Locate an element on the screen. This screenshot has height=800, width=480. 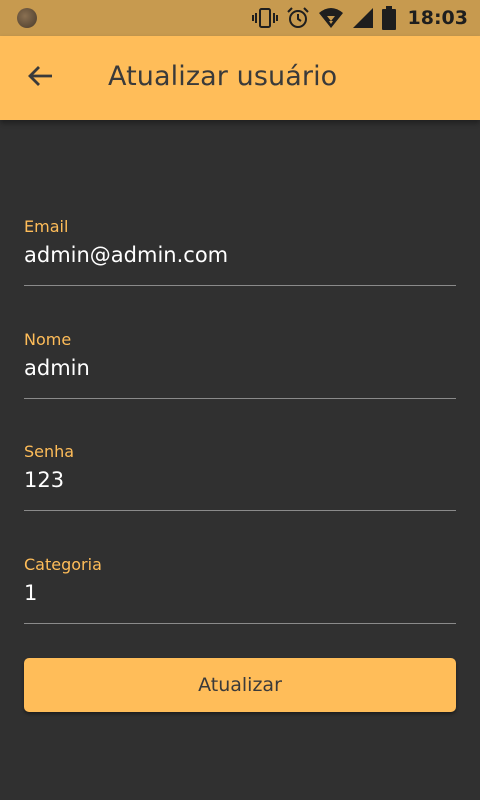
password-input is located at coordinates (240, 480).